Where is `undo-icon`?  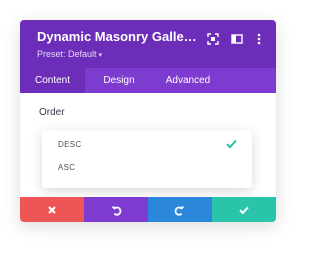 undo-icon is located at coordinates (116, 210).